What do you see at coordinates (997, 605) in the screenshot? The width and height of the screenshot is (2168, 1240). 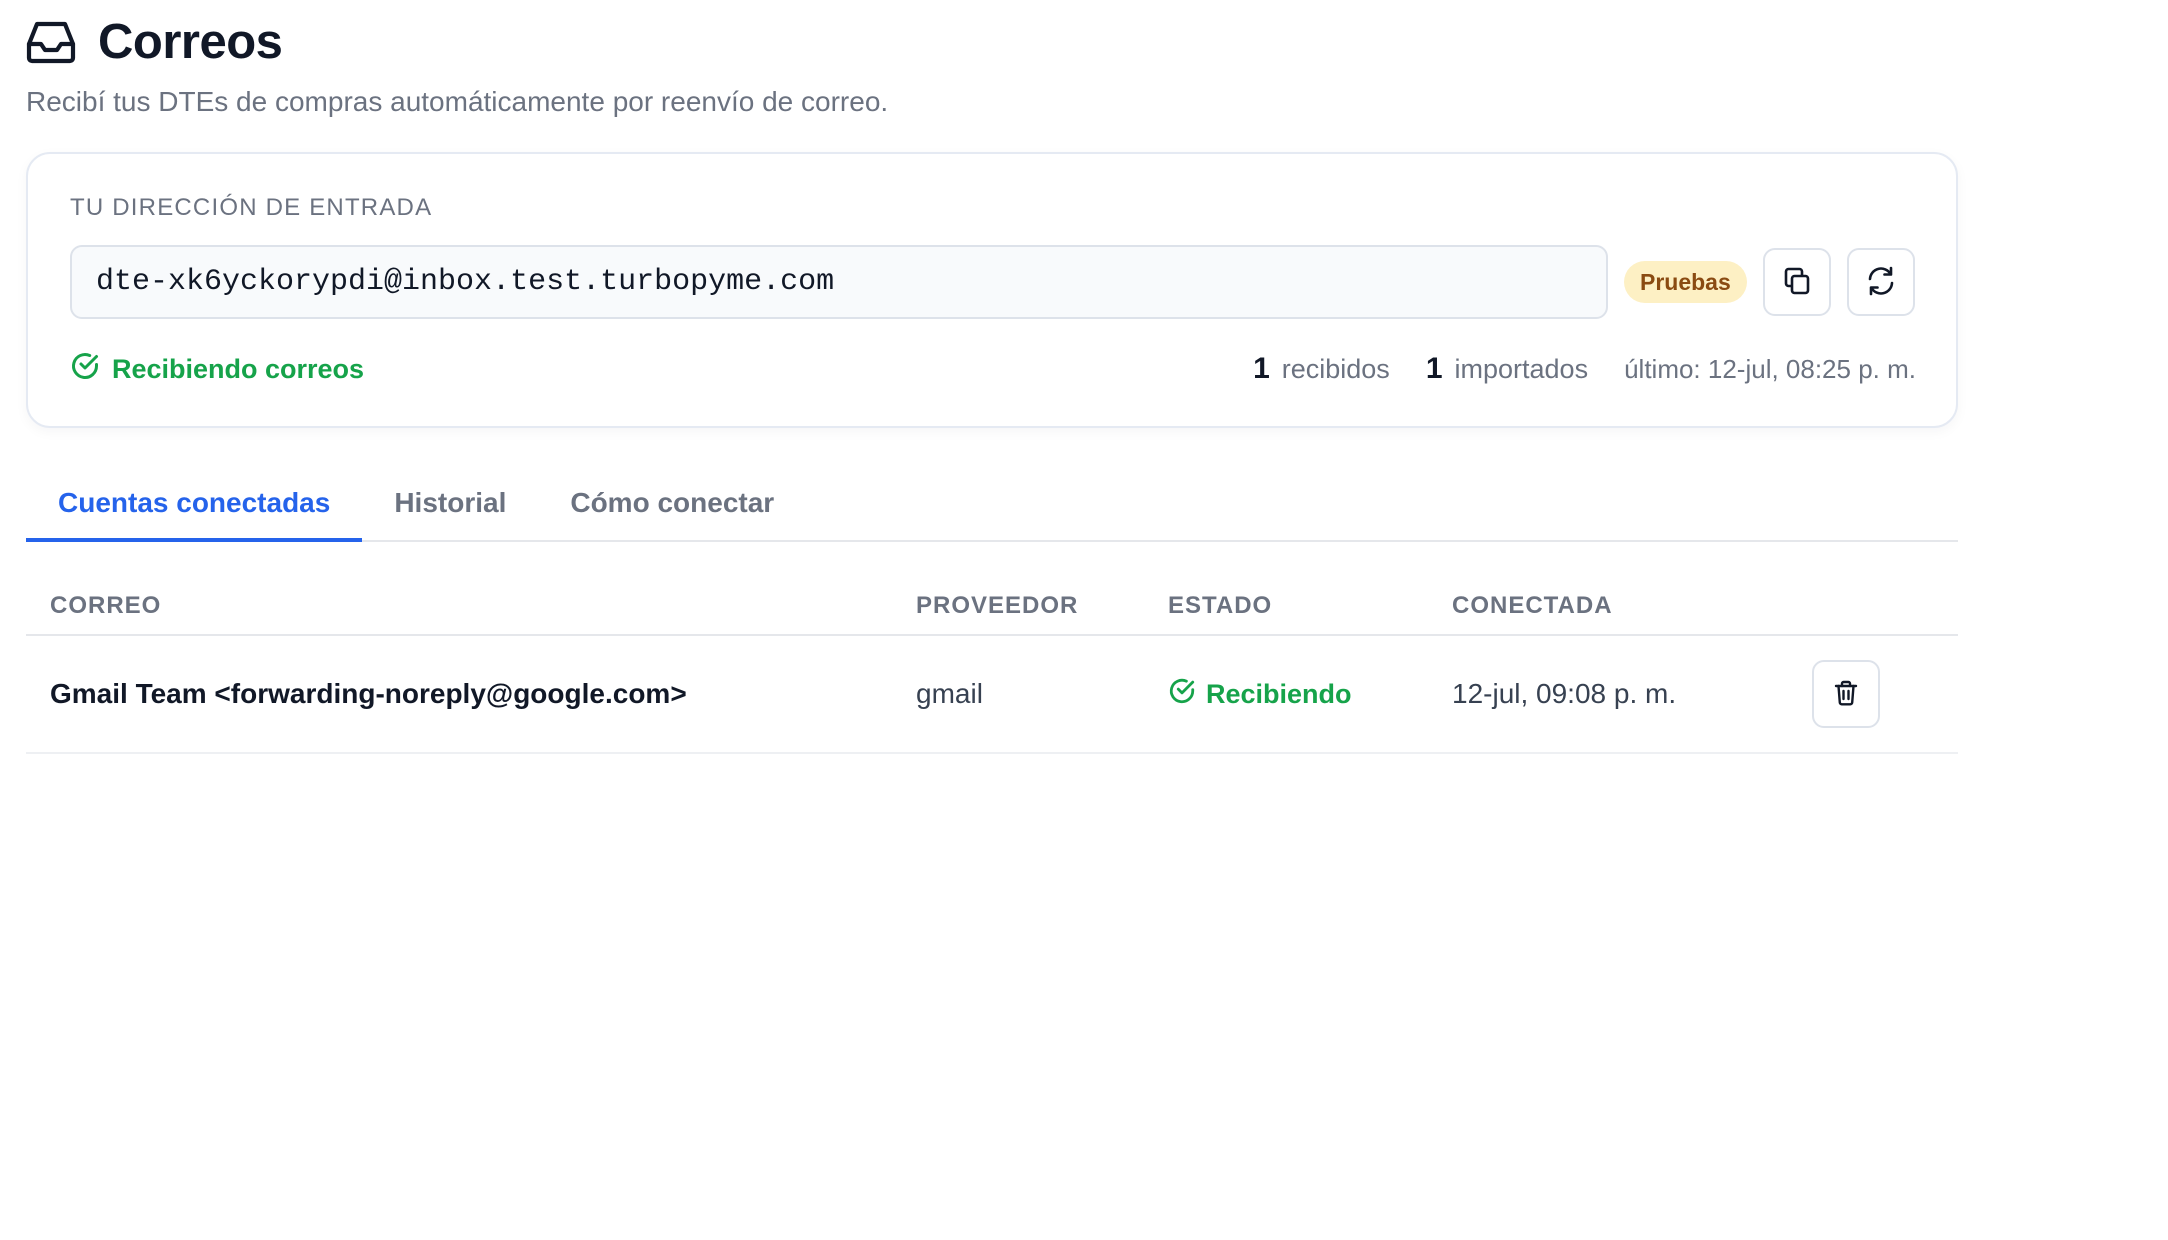 I see `column-header-provider: PROVEEDOR` at bounding box center [997, 605].